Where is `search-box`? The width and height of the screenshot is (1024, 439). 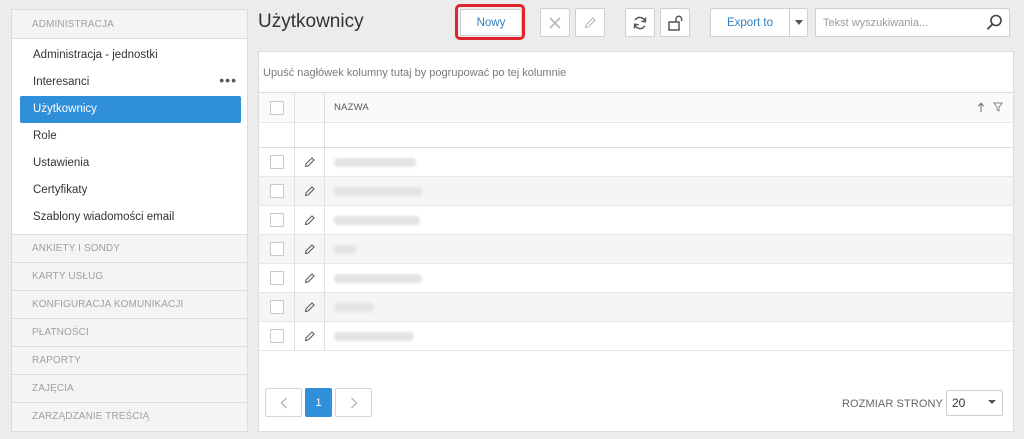
search-box is located at coordinates (912, 22).